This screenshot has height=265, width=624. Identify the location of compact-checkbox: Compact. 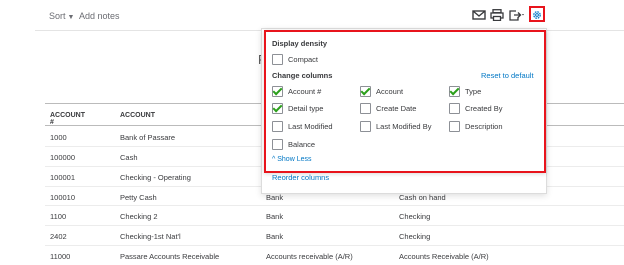
(295, 59).